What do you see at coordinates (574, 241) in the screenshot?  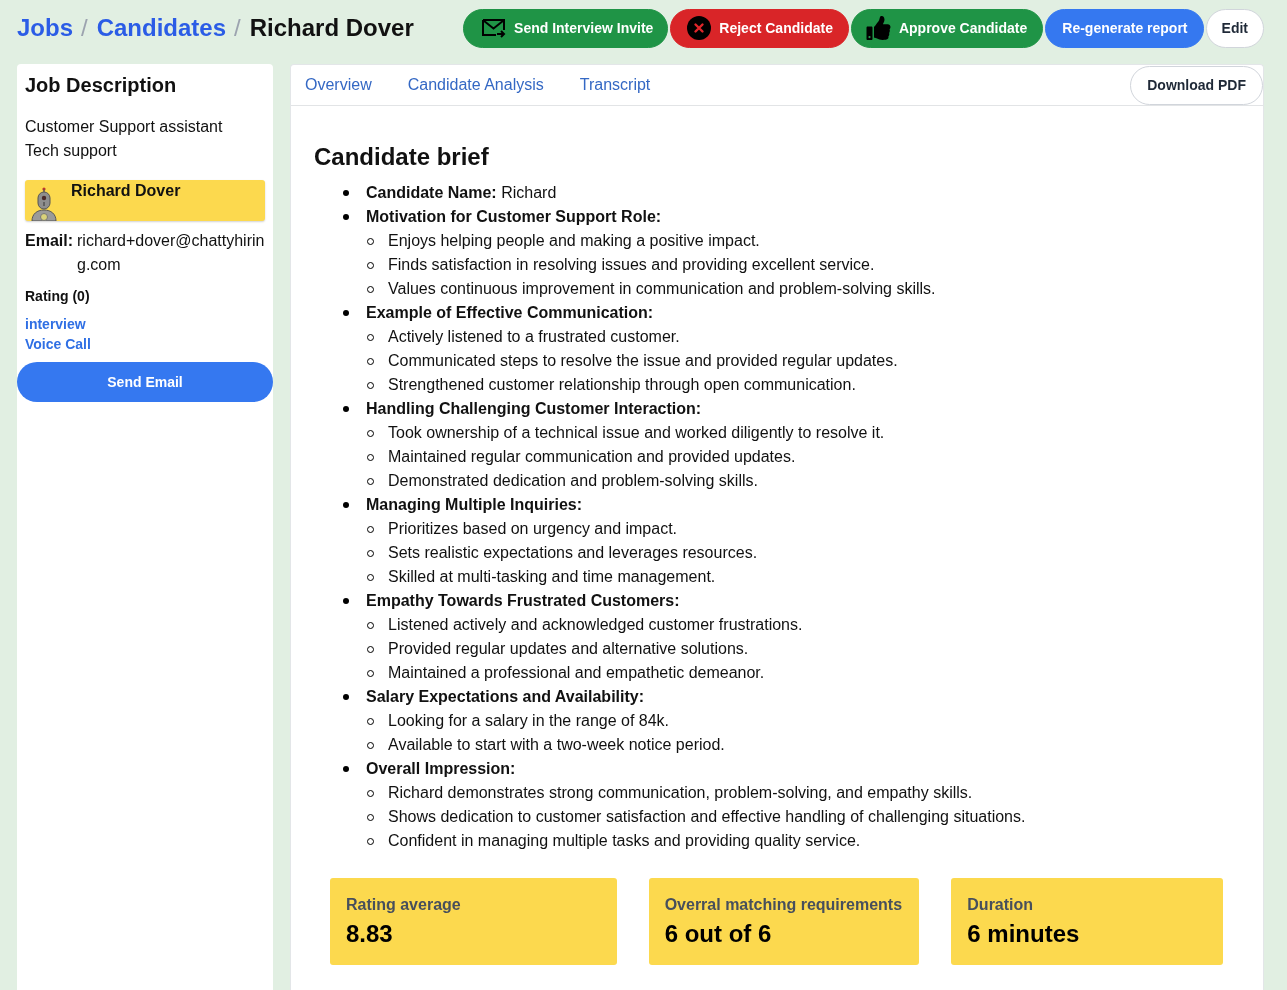 I see `brief-subitem: Enjoys helping people and making a positive impact.` at bounding box center [574, 241].